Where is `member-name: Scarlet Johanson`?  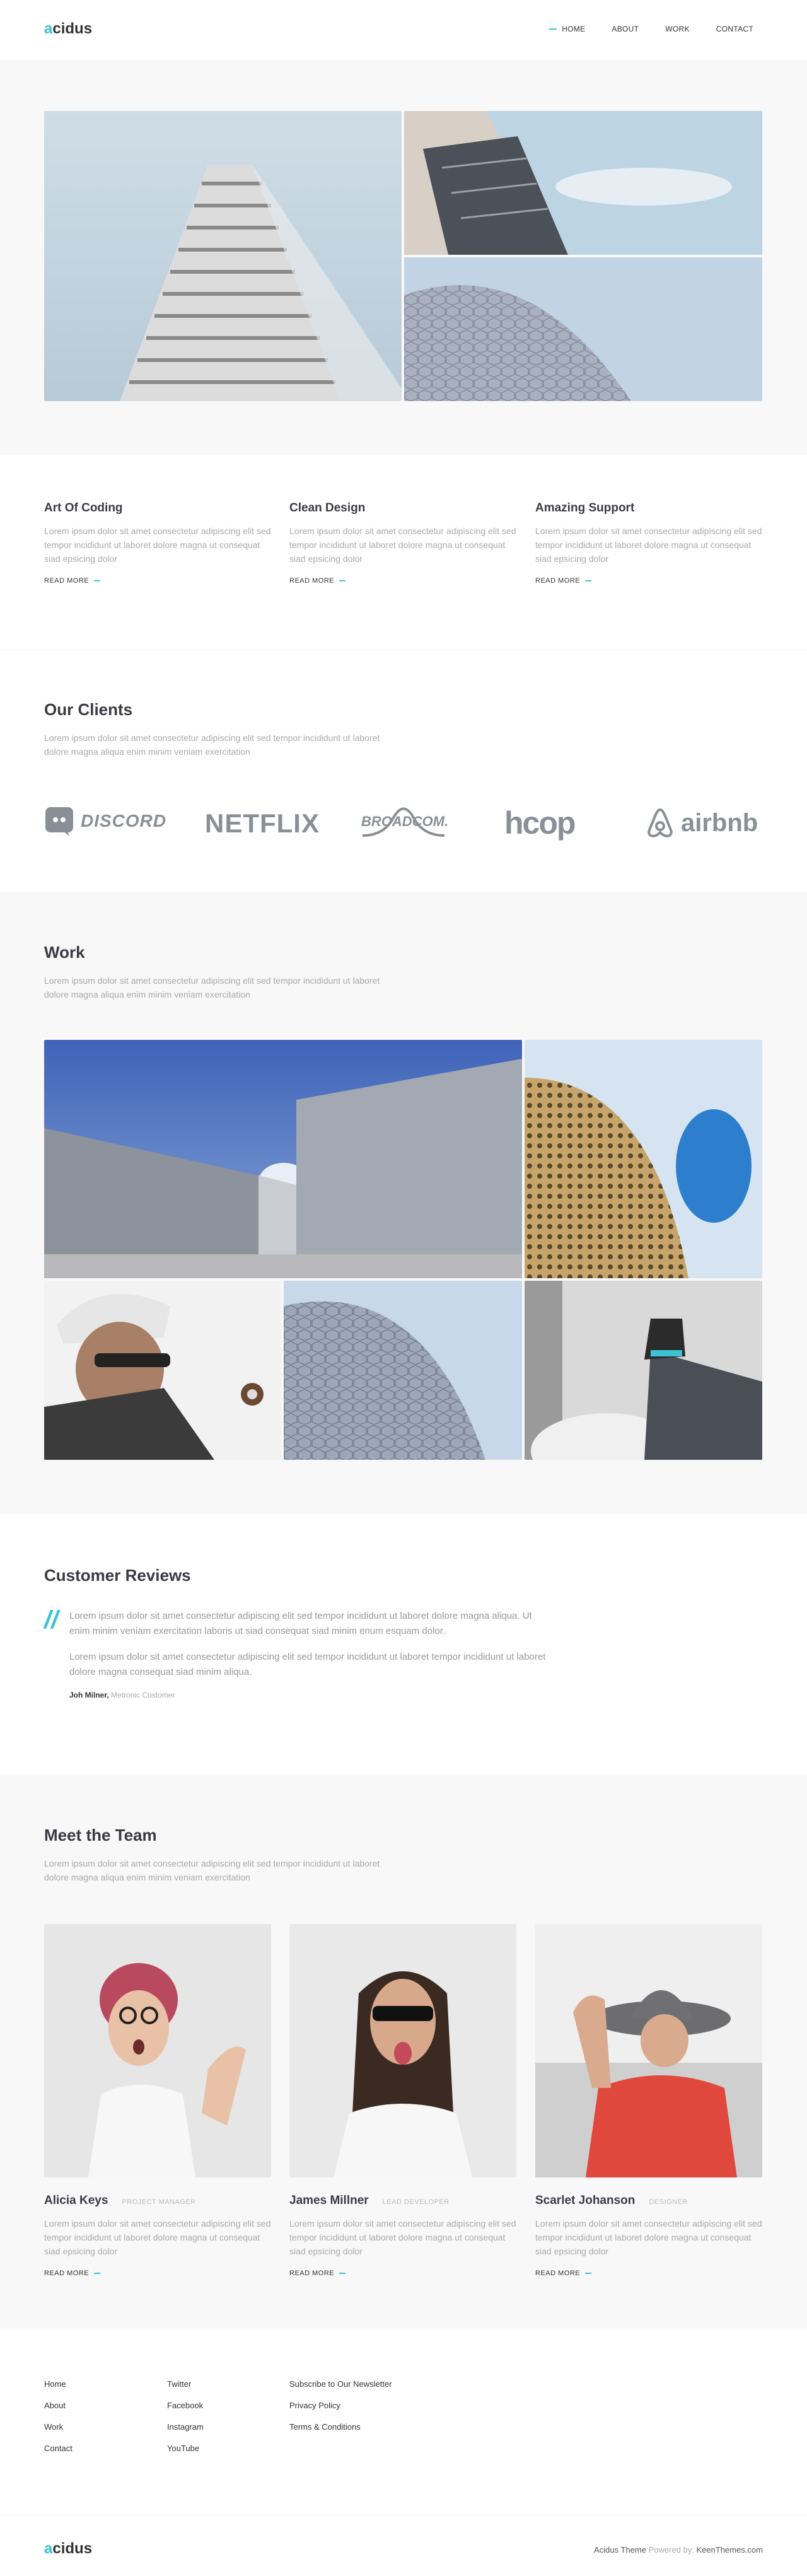
member-name: Scarlet Johanson is located at coordinates (585, 2200).